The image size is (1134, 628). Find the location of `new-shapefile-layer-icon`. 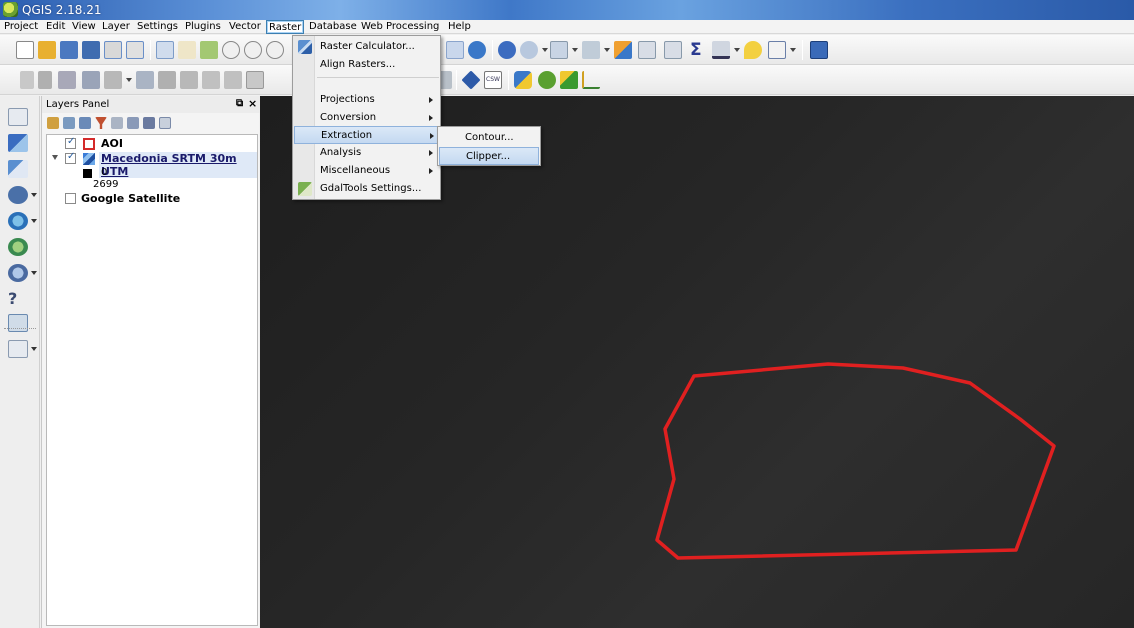

new-shapefile-layer-icon is located at coordinates (18, 349).